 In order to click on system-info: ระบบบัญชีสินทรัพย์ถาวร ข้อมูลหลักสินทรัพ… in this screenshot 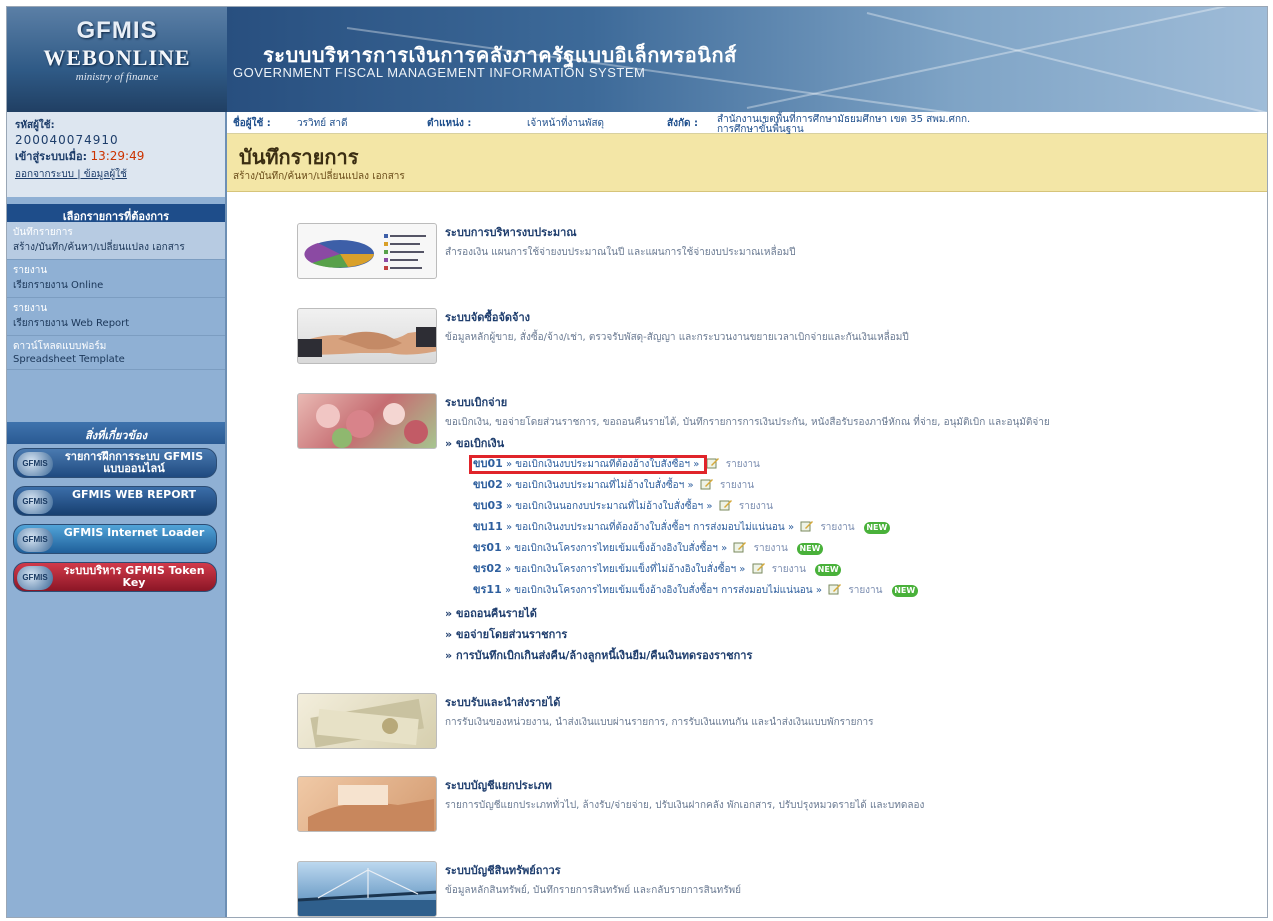, I will do `click(851, 879)`.